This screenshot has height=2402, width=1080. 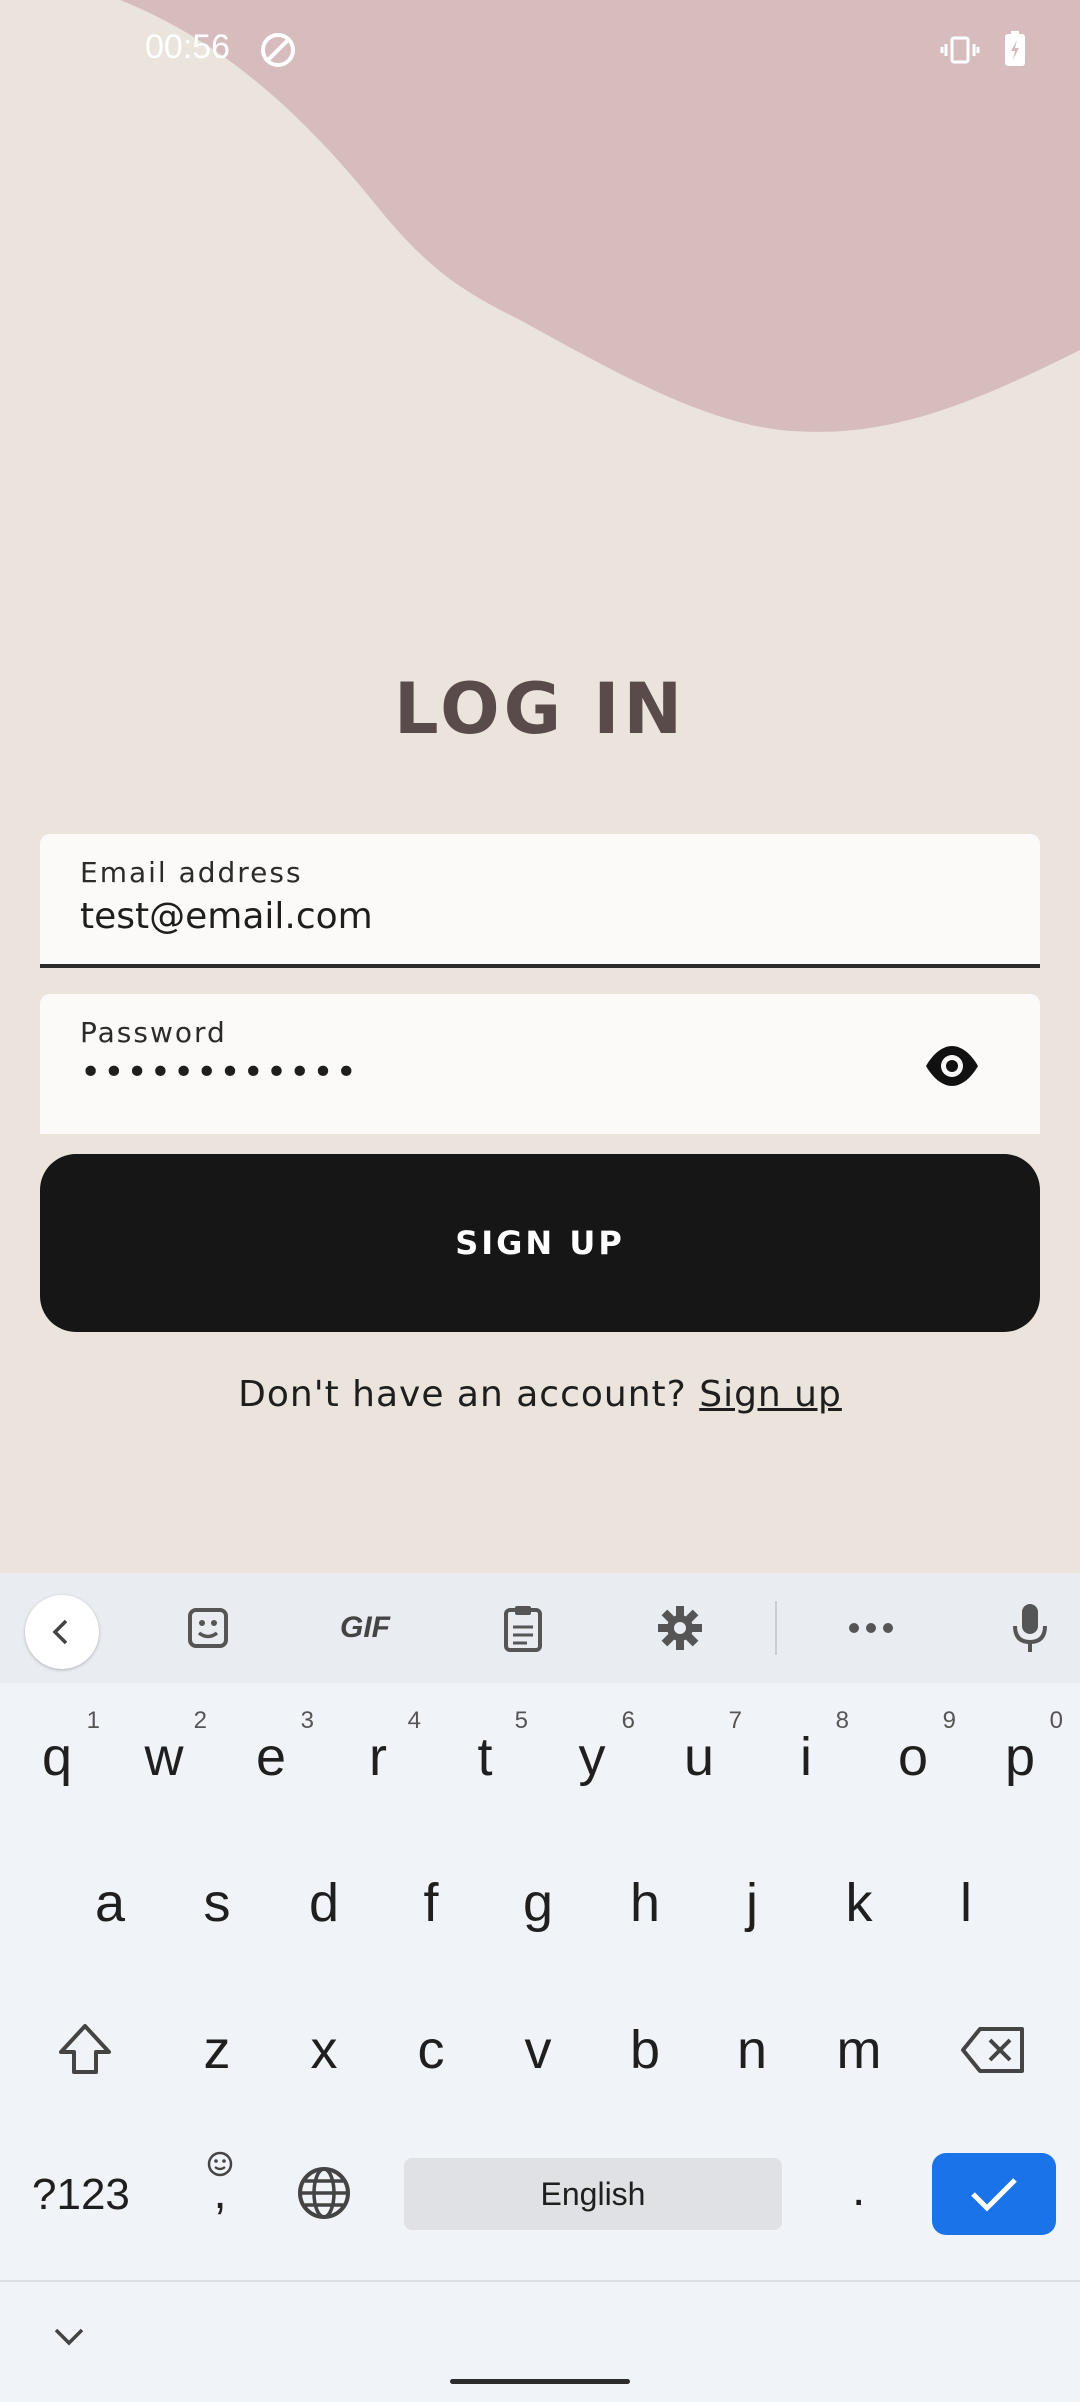 I want to click on enter-key, so click(x=994, y=2194).